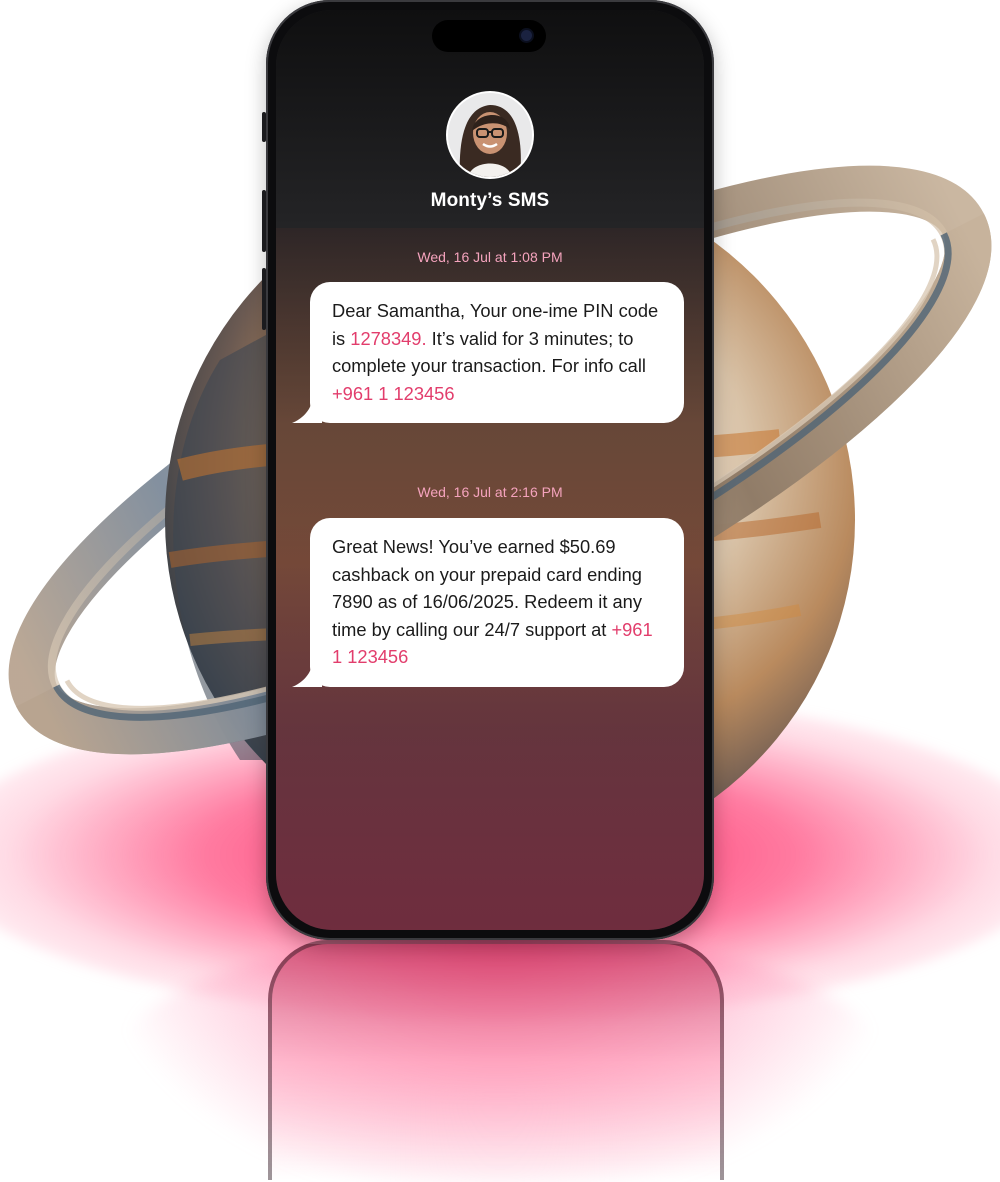  What do you see at coordinates (490, 492) in the screenshot?
I see `message-timestamp: Wed, 16 Jul at 2:16 PM` at bounding box center [490, 492].